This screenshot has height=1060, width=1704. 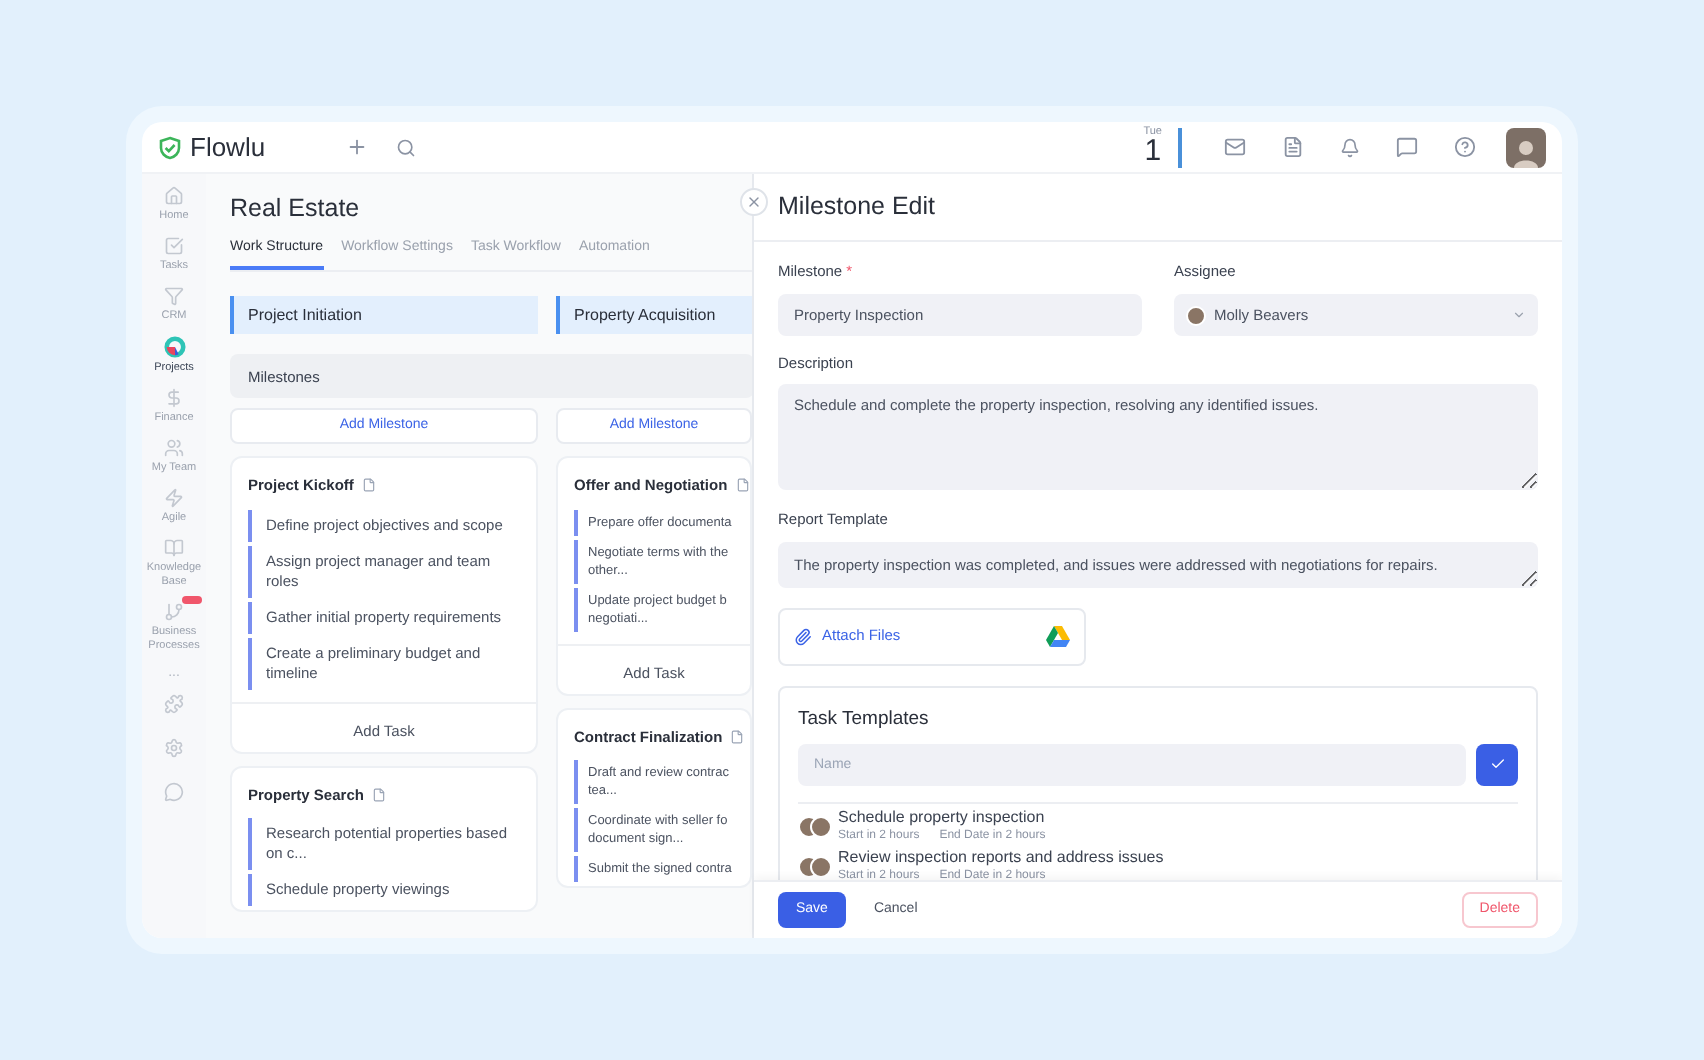 What do you see at coordinates (228, 147) in the screenshot?
I see `logo-text: Flowlu` at bounding box center [228, 147].